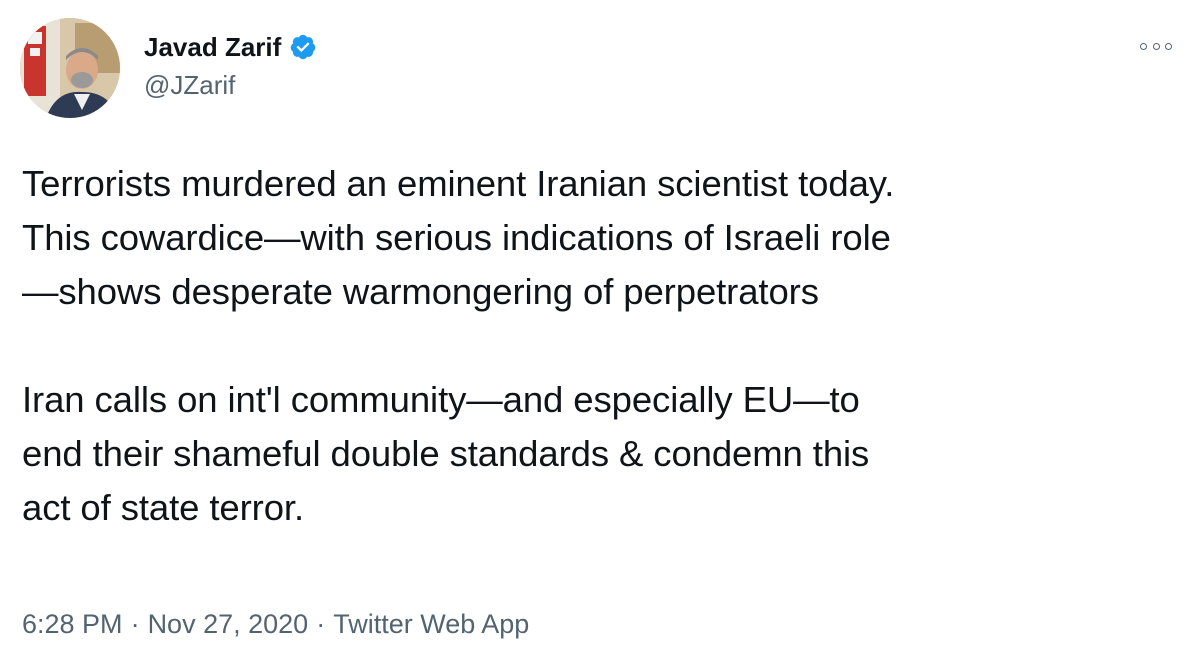 Image resolution: width=1200 pixels, height=670 pixels. I want to click on more-options-icon, so click(1156, 46).